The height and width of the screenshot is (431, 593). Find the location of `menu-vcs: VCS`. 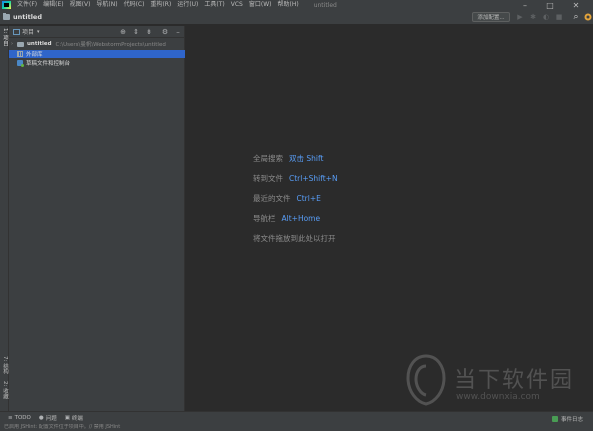

menu-vcs: VCS is located at coordinates (237, 5).